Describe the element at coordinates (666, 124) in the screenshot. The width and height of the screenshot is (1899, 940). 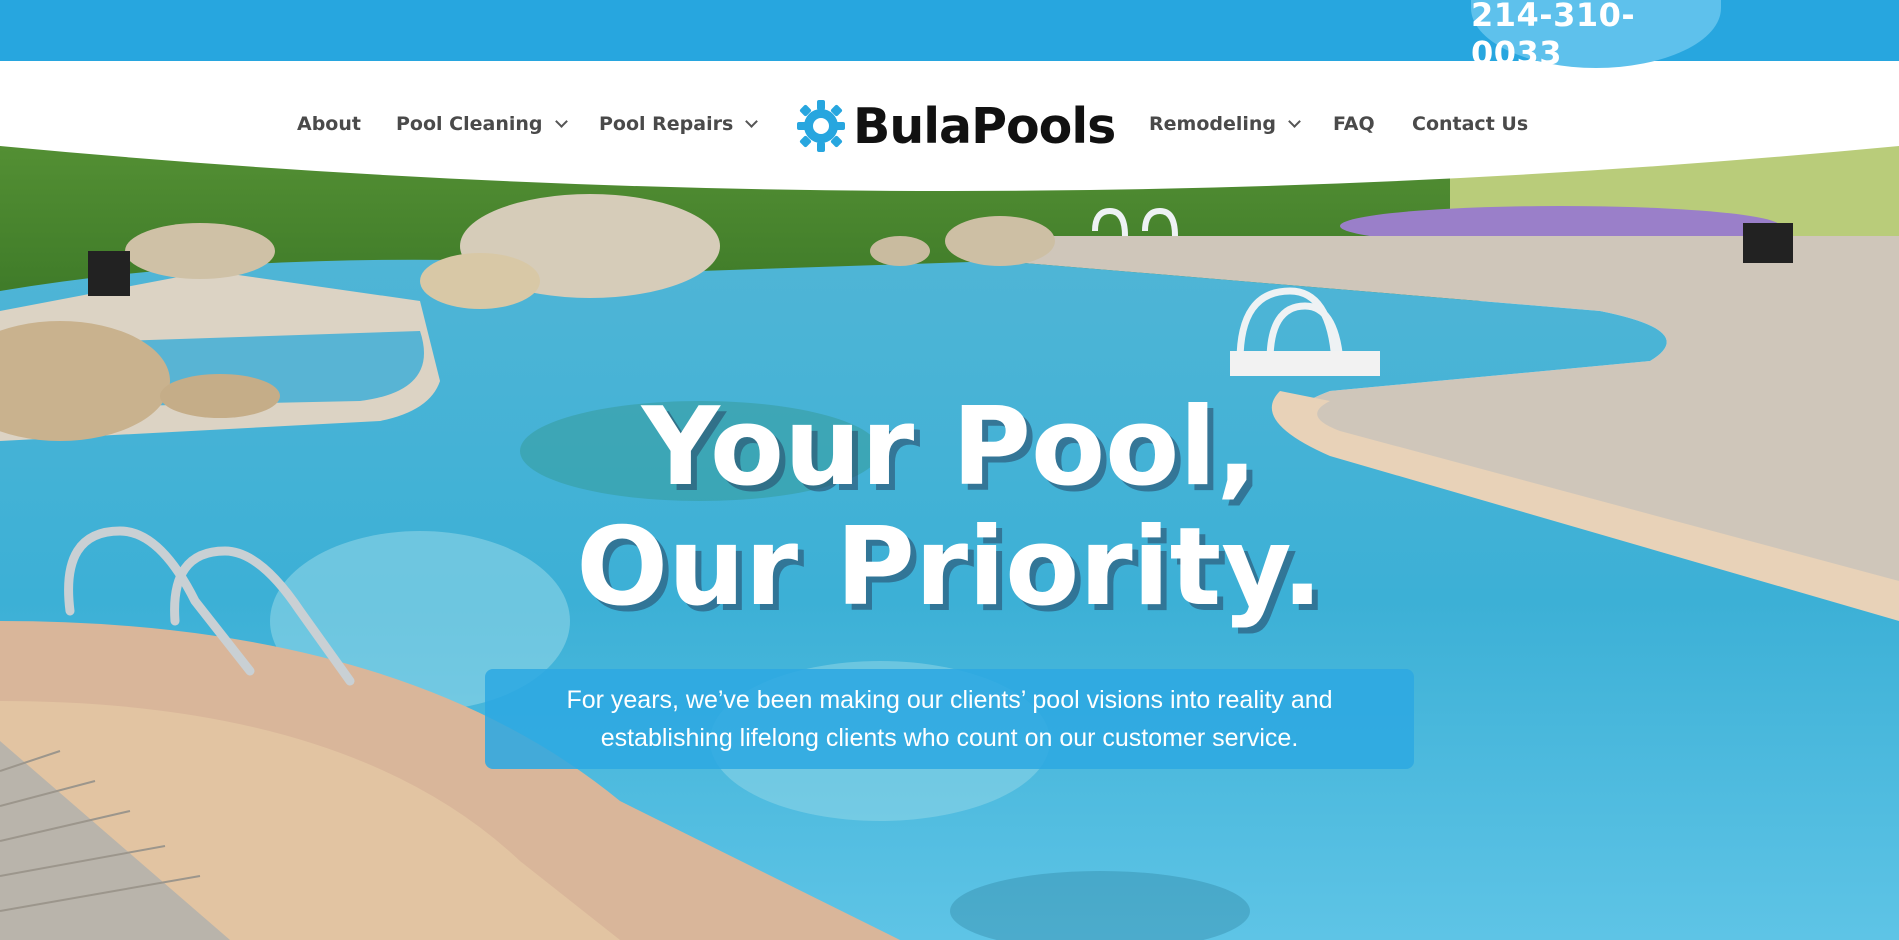
I see `nav-item-label: Pool Repairs` at that location.